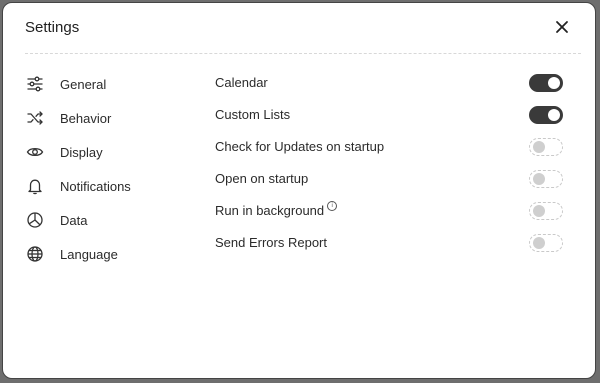  I want to click on setting-label: Calendar, so click(241, 82).